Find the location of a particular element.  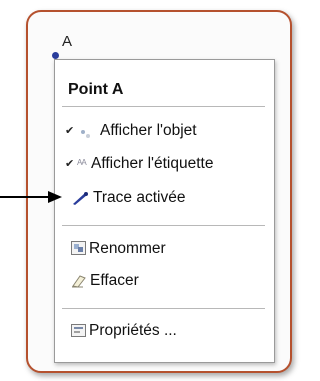

annotation-arrow-line is located at coordinates (25, 197).